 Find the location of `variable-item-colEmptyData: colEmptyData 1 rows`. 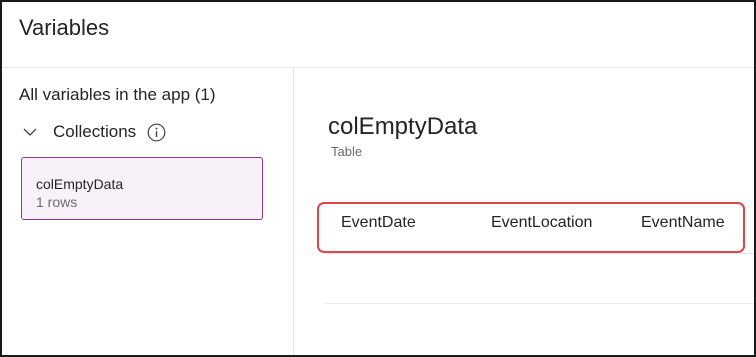

variable-item-colEmptyData: colEmptyData 1 rows is located at coordinates (142, 188).